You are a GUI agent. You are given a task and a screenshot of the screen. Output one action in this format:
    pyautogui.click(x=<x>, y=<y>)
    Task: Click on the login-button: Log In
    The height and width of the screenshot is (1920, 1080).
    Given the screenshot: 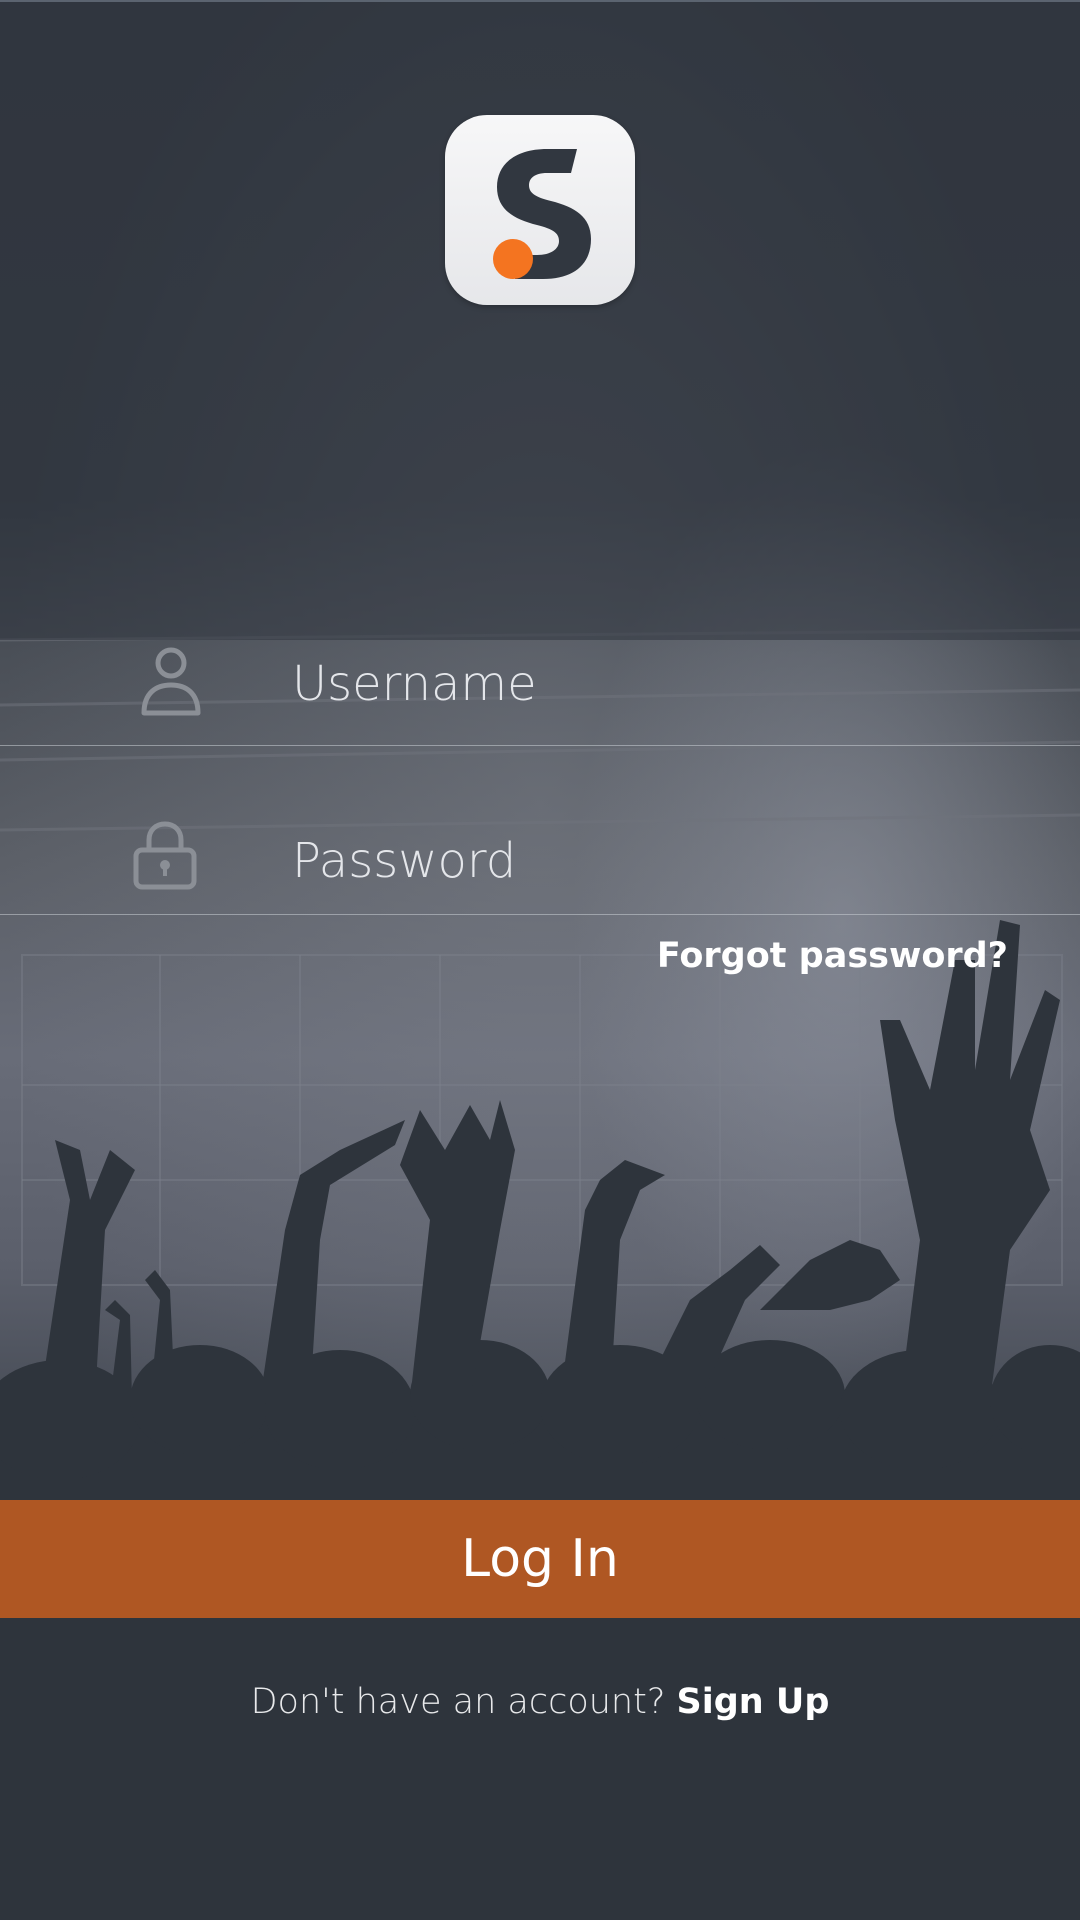 What is the action you would take?
    pyautogui.click(x=540, y=1559)
    